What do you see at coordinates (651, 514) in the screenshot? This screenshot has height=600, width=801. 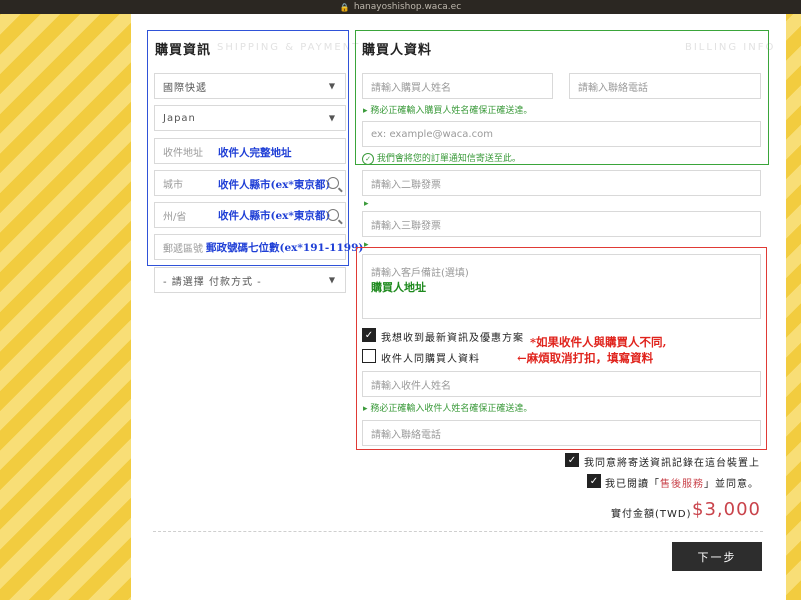 I see `total-label: 實付金額(TWD)` at bounding box center [651, 514].